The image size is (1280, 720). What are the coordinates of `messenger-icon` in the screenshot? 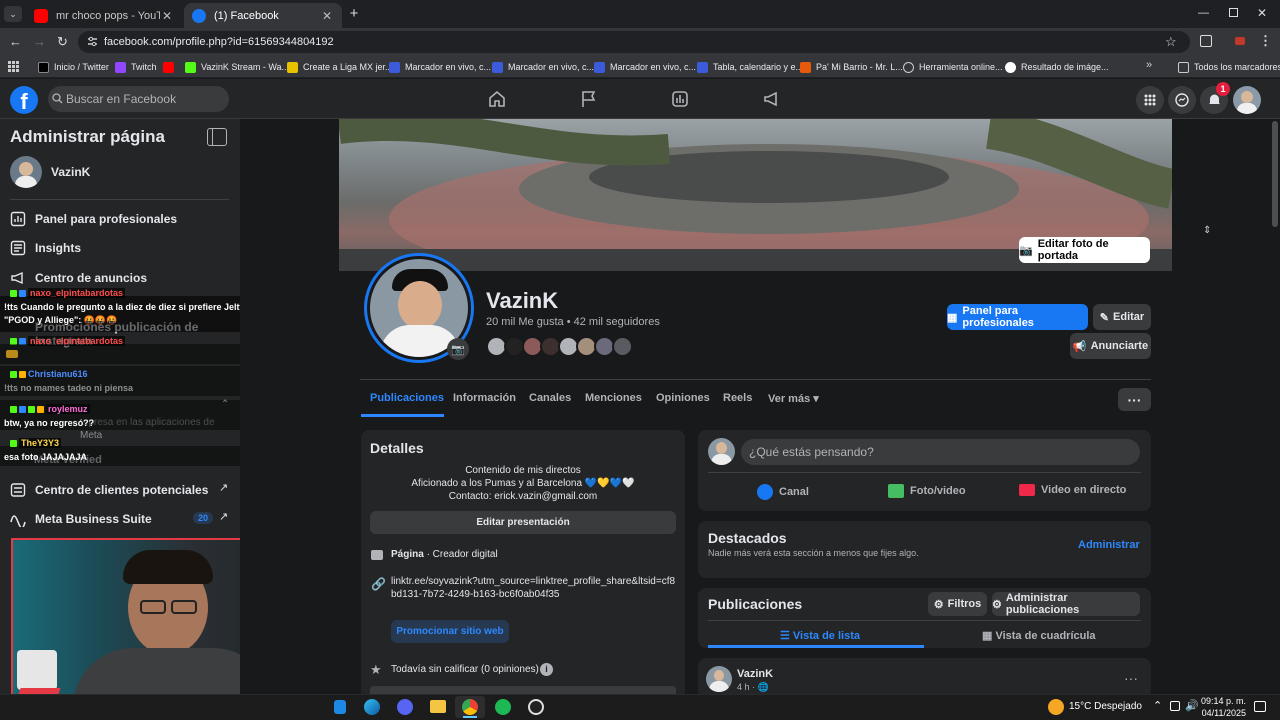 It's located at (1182, 100).